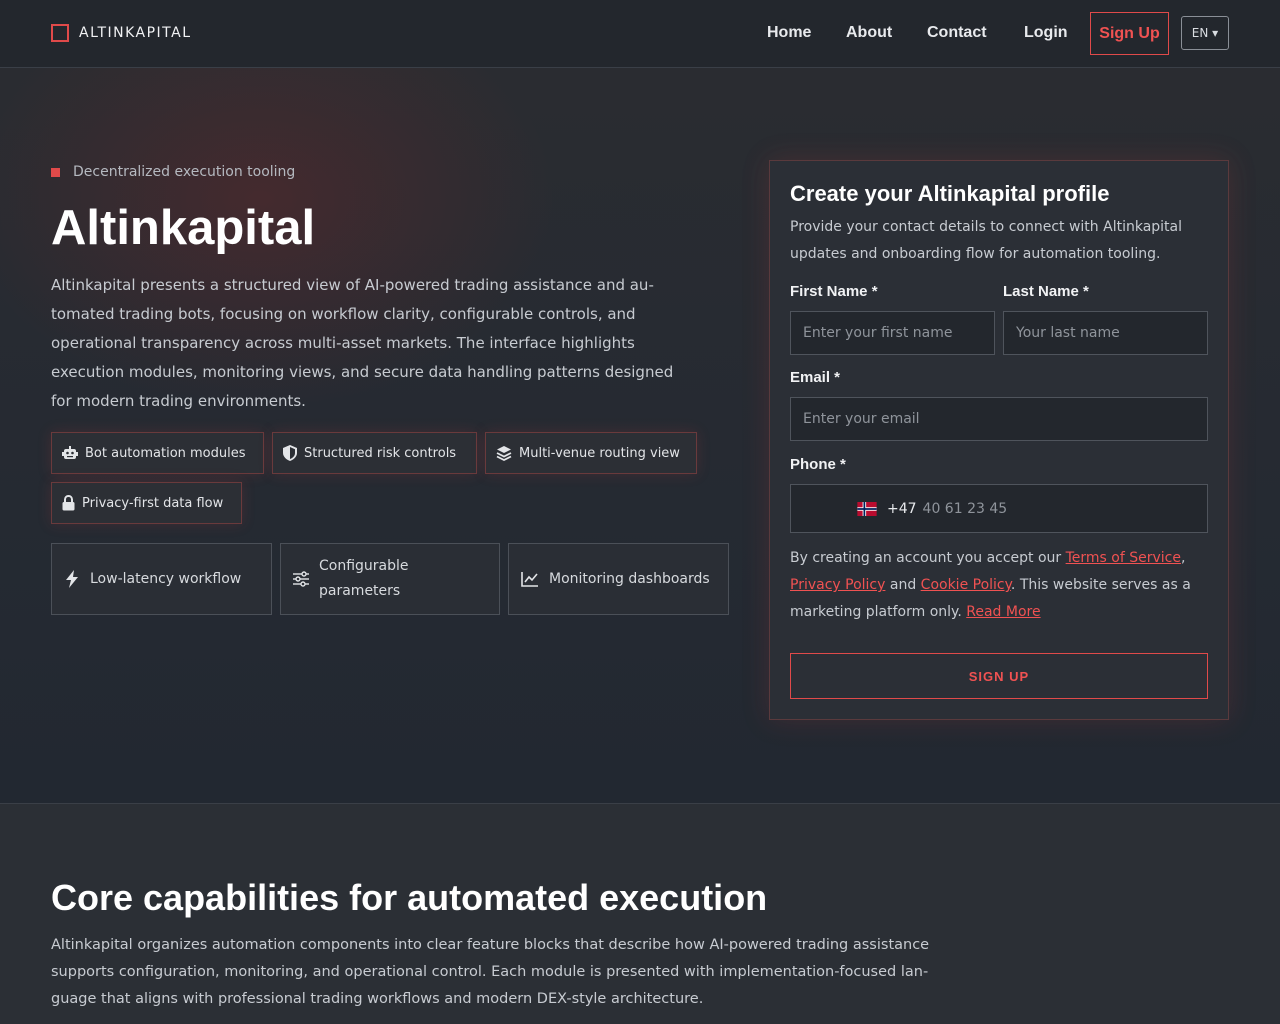 The image size is (1280, 1024). Describe the element at coordinates (999, 676) in the screenshot. I see `signup-submit-button: SIGN UP` at that location.